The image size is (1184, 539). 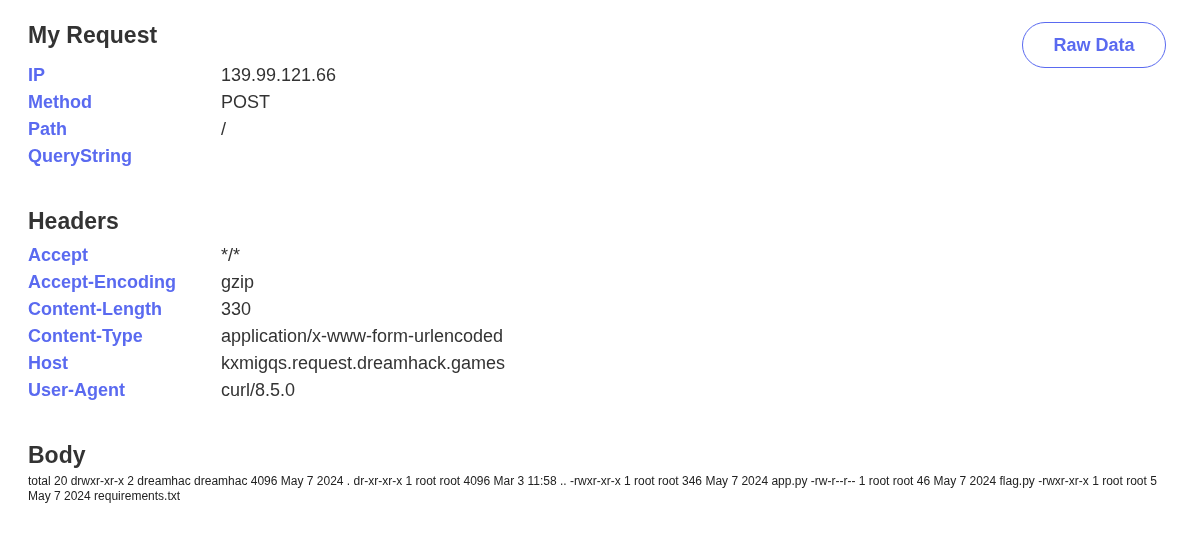 I want to click on body-text: total 20 drwxr-xr-x 2 dreamhac dreamhac 4096 May 7 2024 . dr-xr-xr-x 1 root root 4096 Mar 3 11:58 .. -rwxr-xr-x 1 root root 346 May 7 2024 app.py -rw-r--r-- 1 root root 46 May 7 2024 flag.py -rwxr-xr-x 1 root root 5 May 7 2024 requirements.txt, so click(x=593, y=489).